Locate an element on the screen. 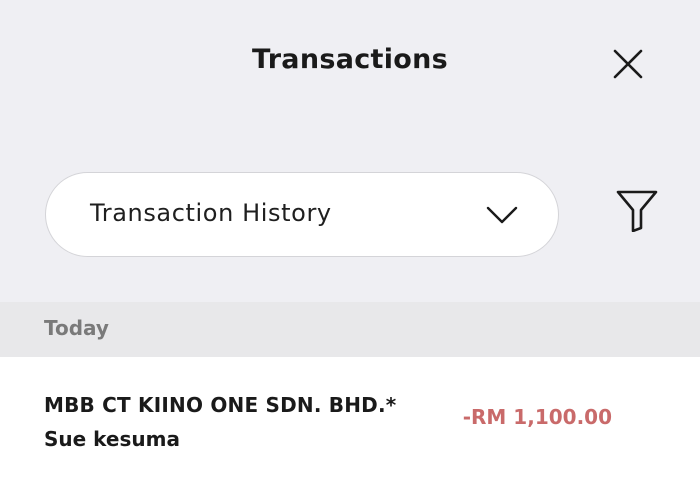 This screenshot has width=700, height=490. close-button is located at coordinates (628, 64).